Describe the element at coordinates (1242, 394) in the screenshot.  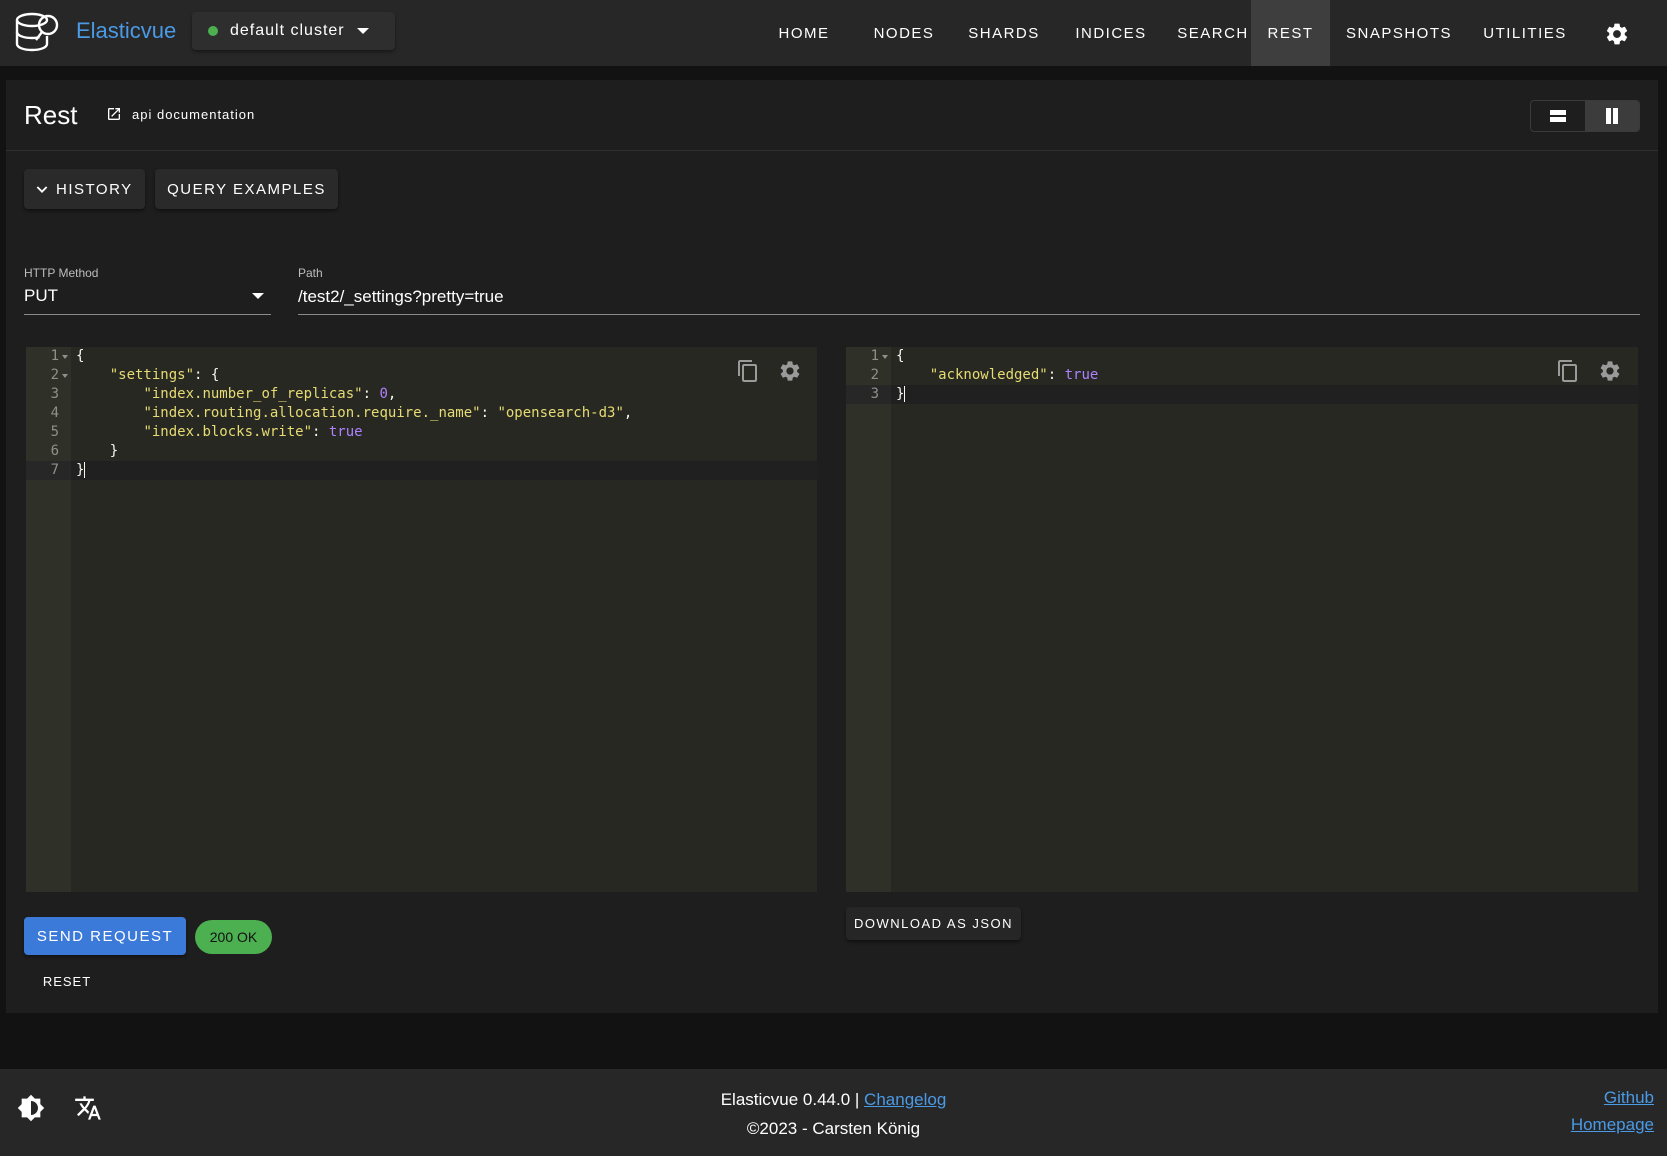
I see `editor-line-active: 3 }` at that location.